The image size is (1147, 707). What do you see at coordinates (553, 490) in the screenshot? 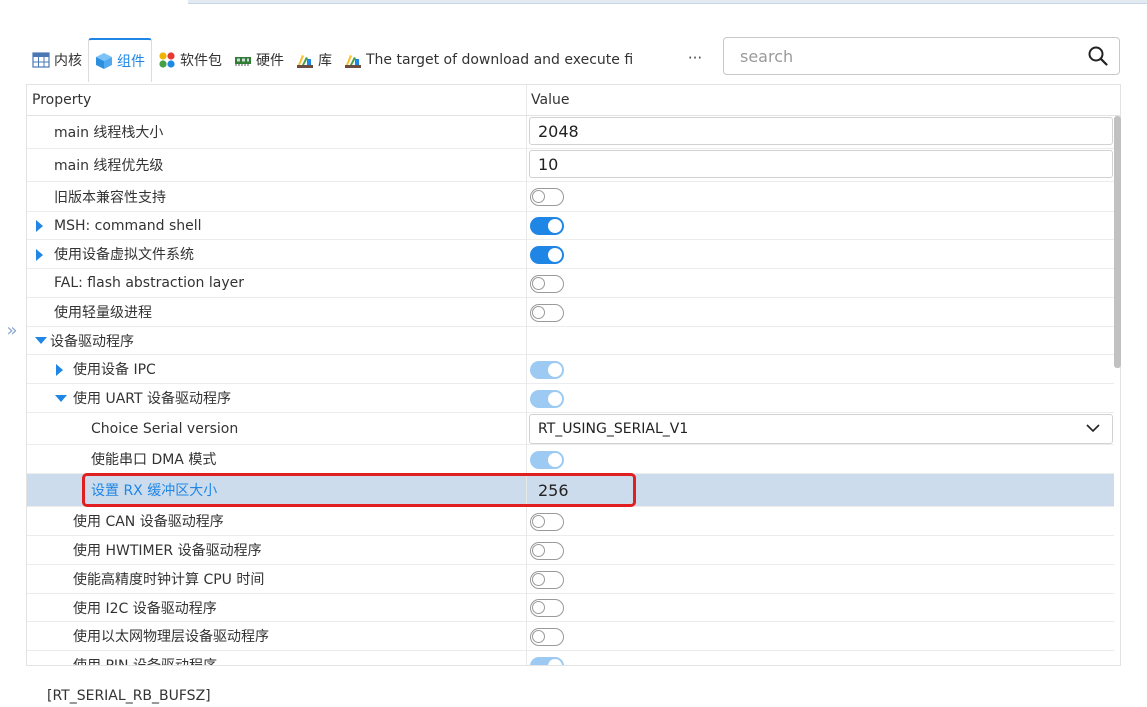
I see `value-text: 256` at bounding box center [553, 490].